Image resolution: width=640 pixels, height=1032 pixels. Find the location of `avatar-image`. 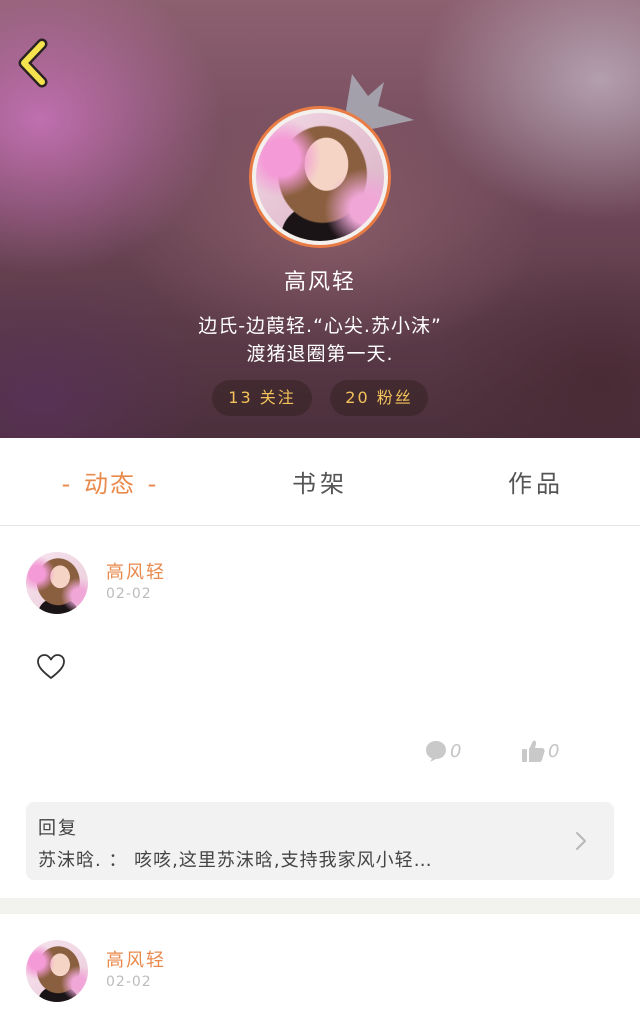

avatar-image is located at coordinates (320, 177).